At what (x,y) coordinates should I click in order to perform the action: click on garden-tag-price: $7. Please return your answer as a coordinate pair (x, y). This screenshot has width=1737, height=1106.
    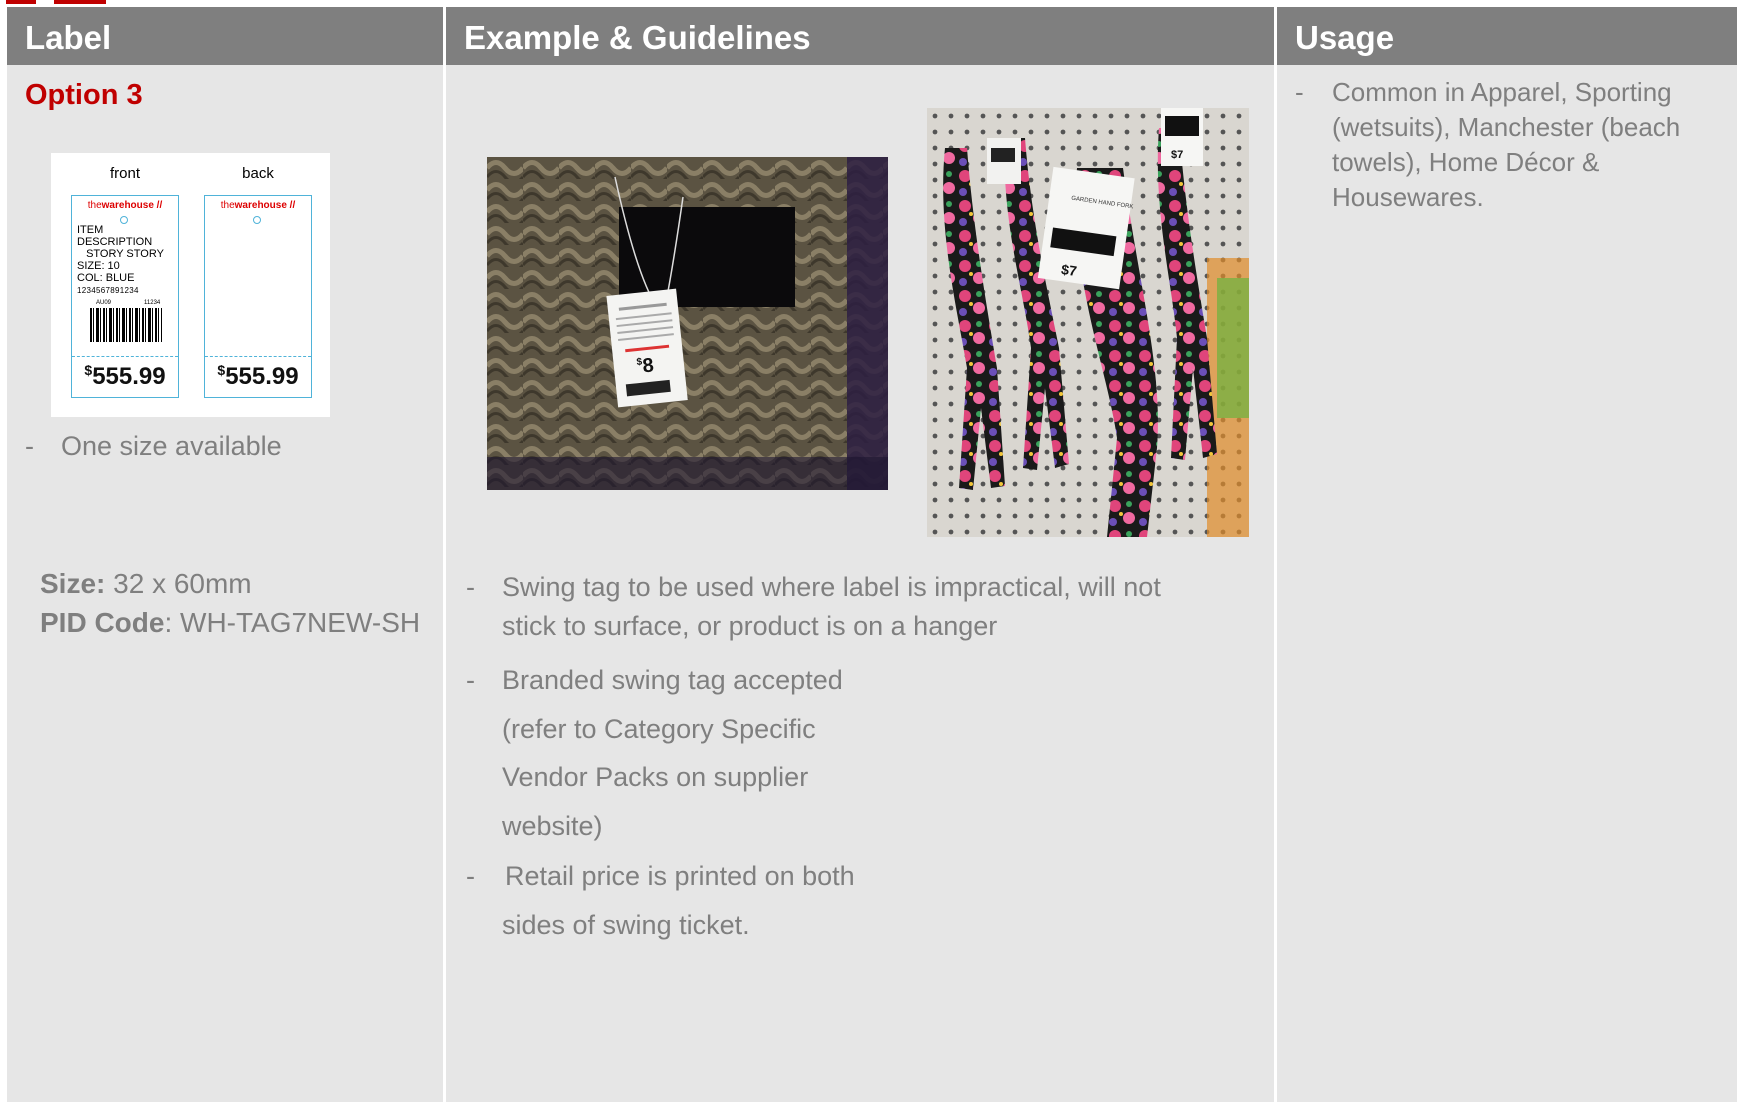
    Looking at the image, I should click on (1069, 270).